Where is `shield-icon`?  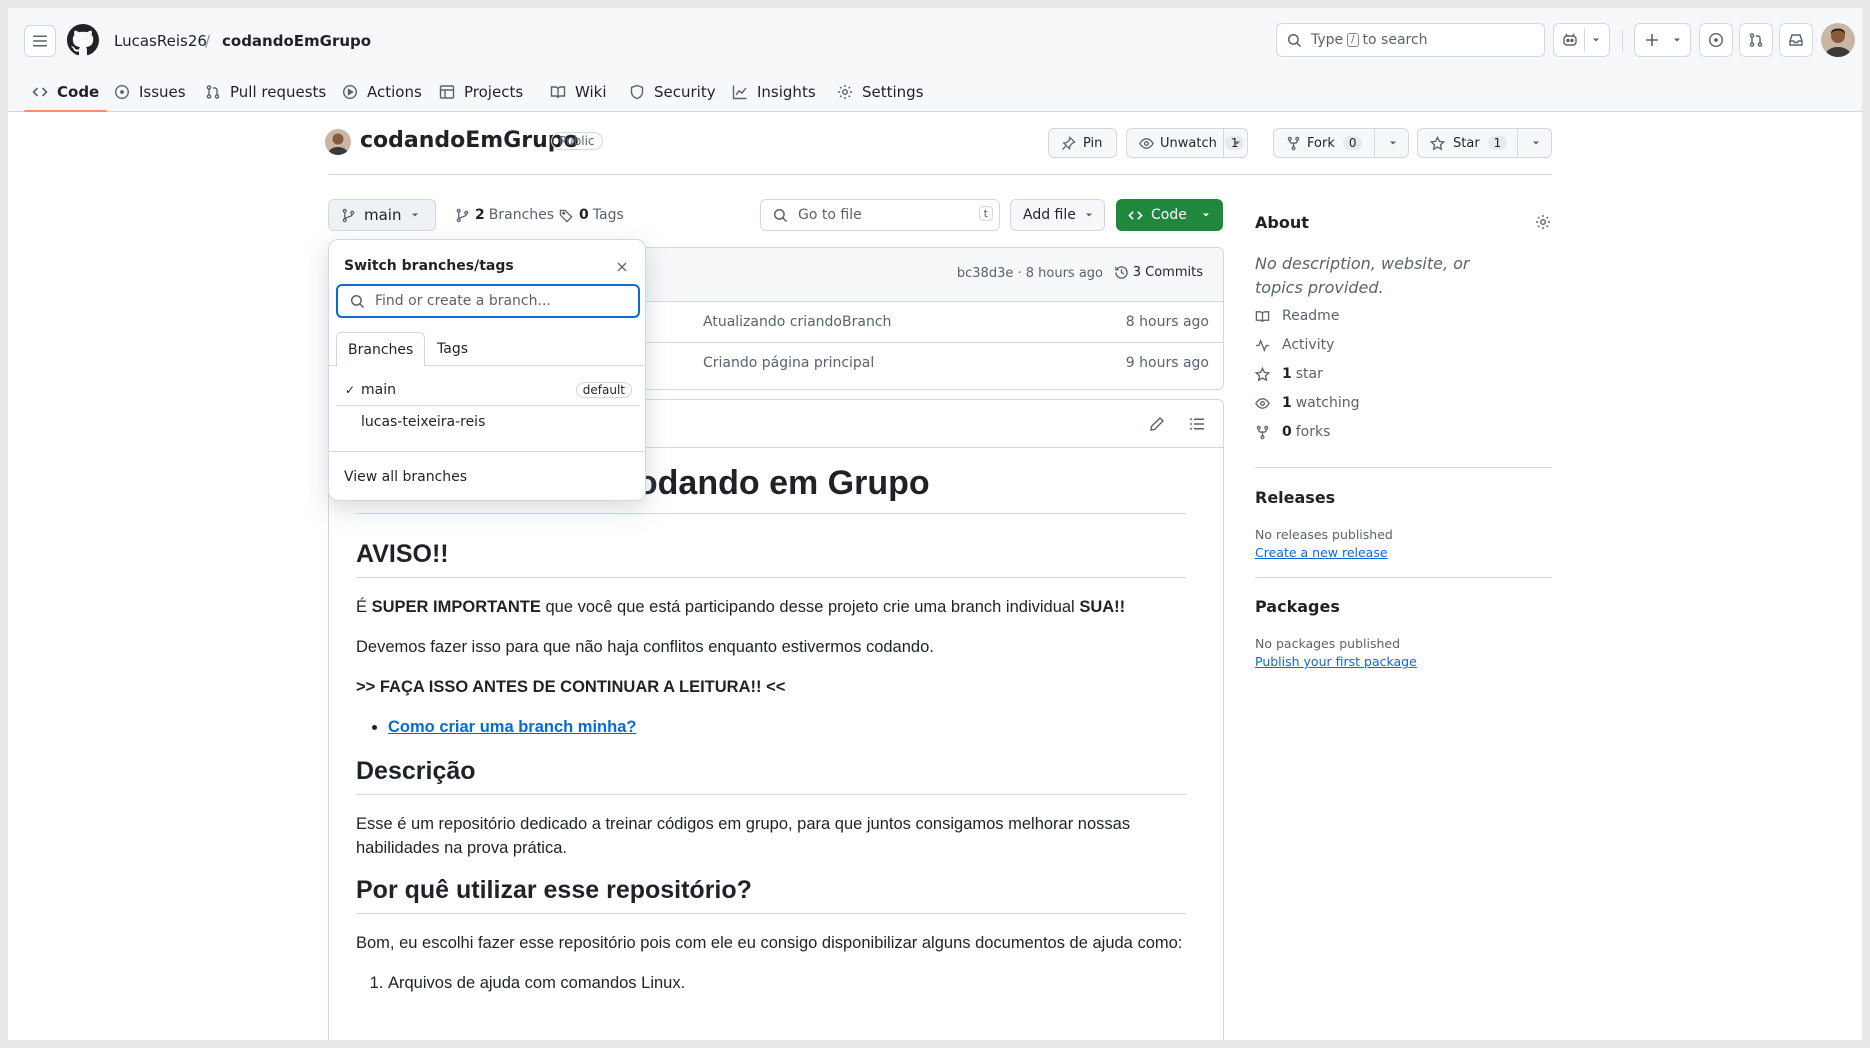 shield-icon is located at coordinates (637, 92).